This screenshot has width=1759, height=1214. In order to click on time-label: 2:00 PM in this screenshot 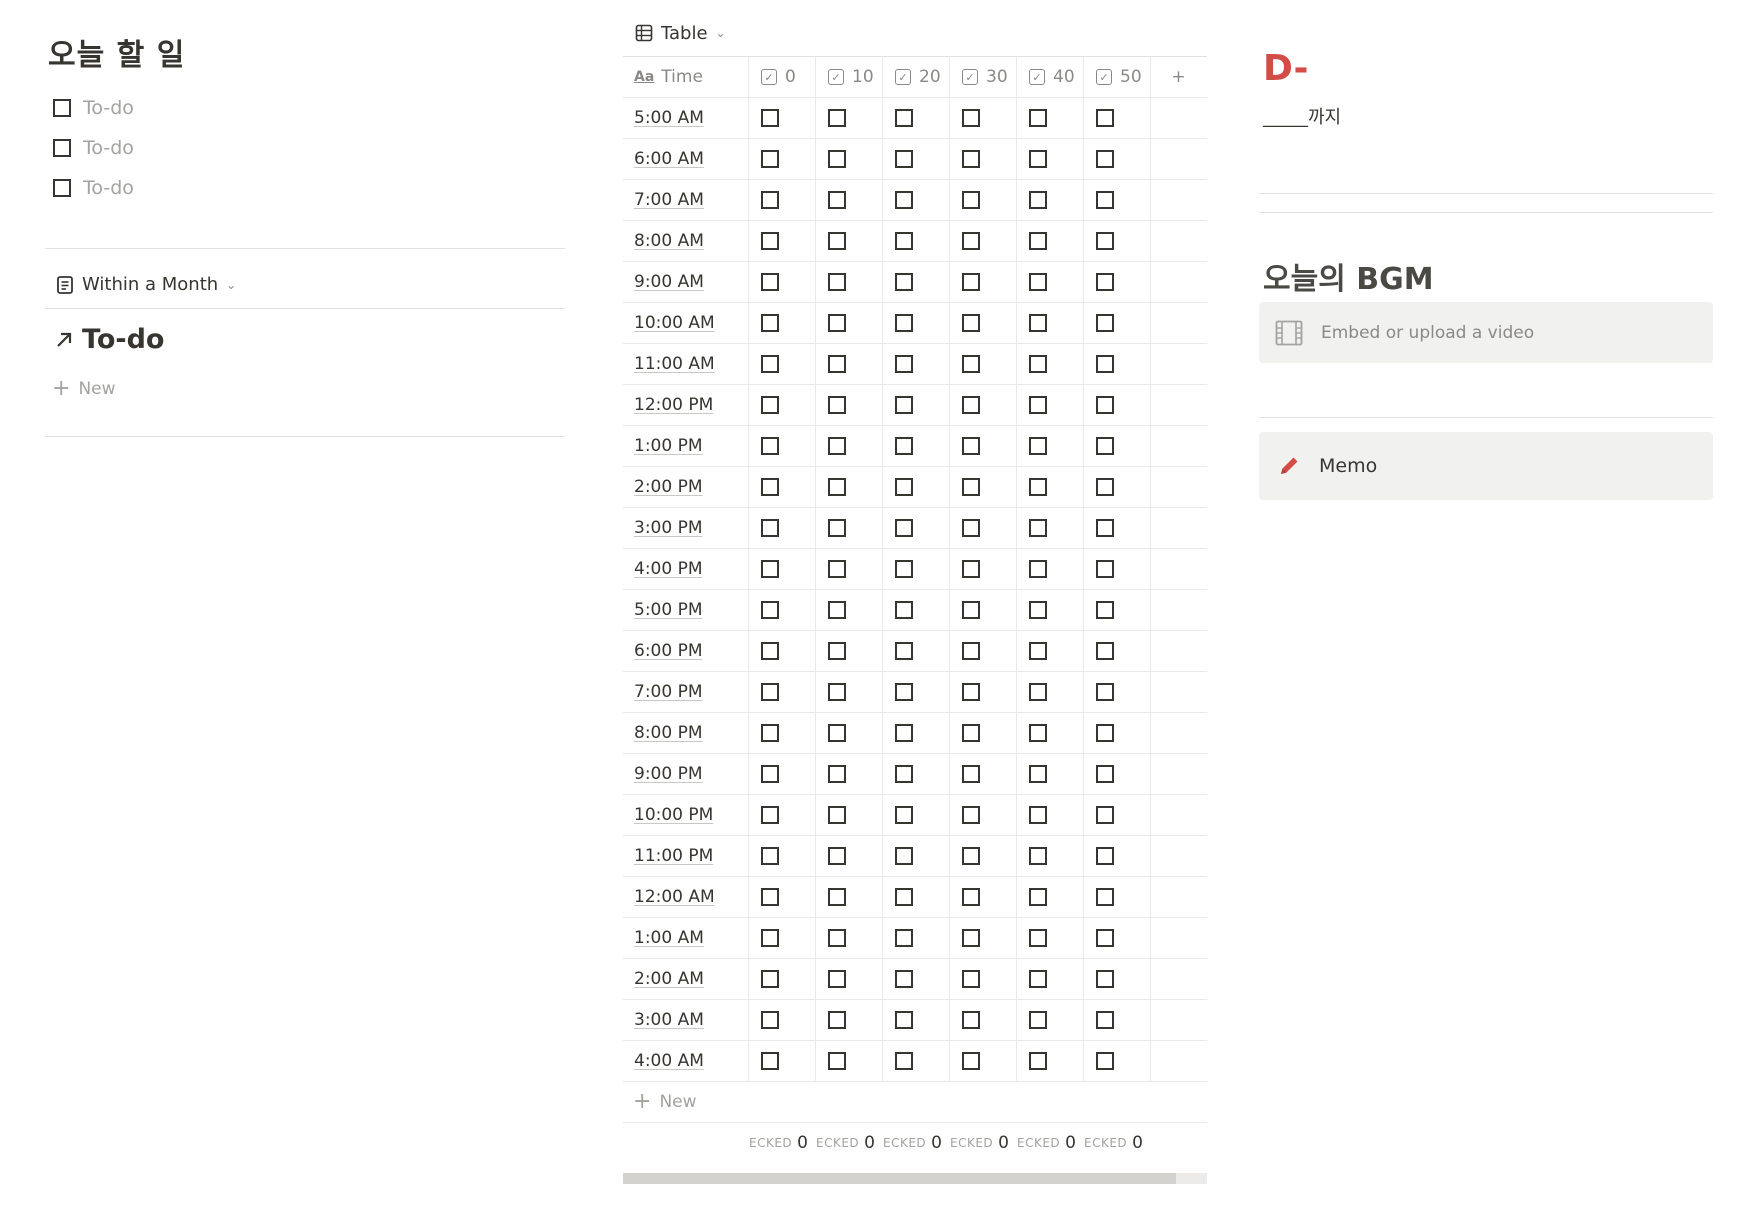, I will do `click(668, 487)`.